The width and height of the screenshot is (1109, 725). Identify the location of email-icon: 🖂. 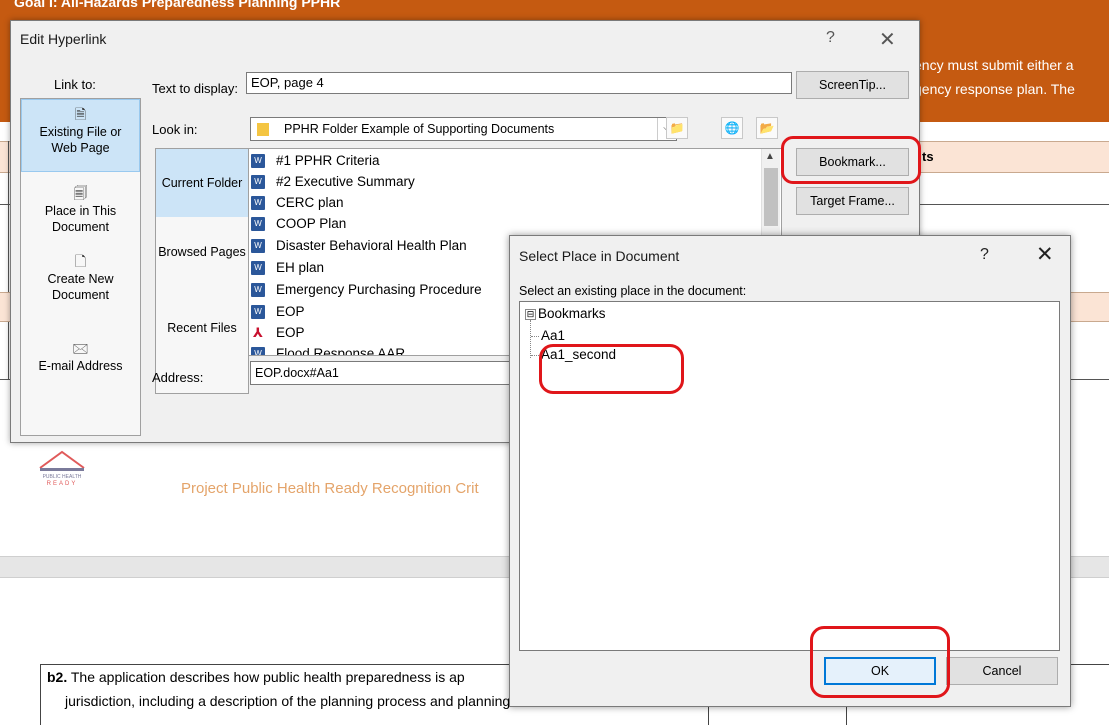
(80, 348).